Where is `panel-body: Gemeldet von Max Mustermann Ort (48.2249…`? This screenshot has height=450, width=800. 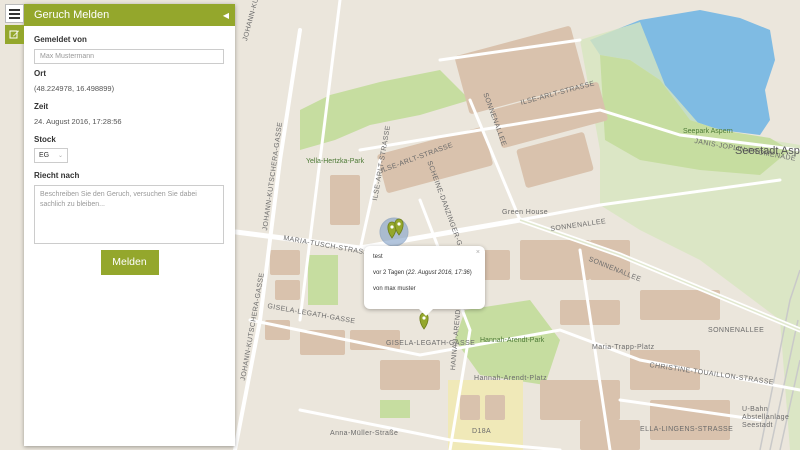
panel-body: Gemeldet von Max Mustermann Ort (48.2249… is located at coordinates (129, 150).